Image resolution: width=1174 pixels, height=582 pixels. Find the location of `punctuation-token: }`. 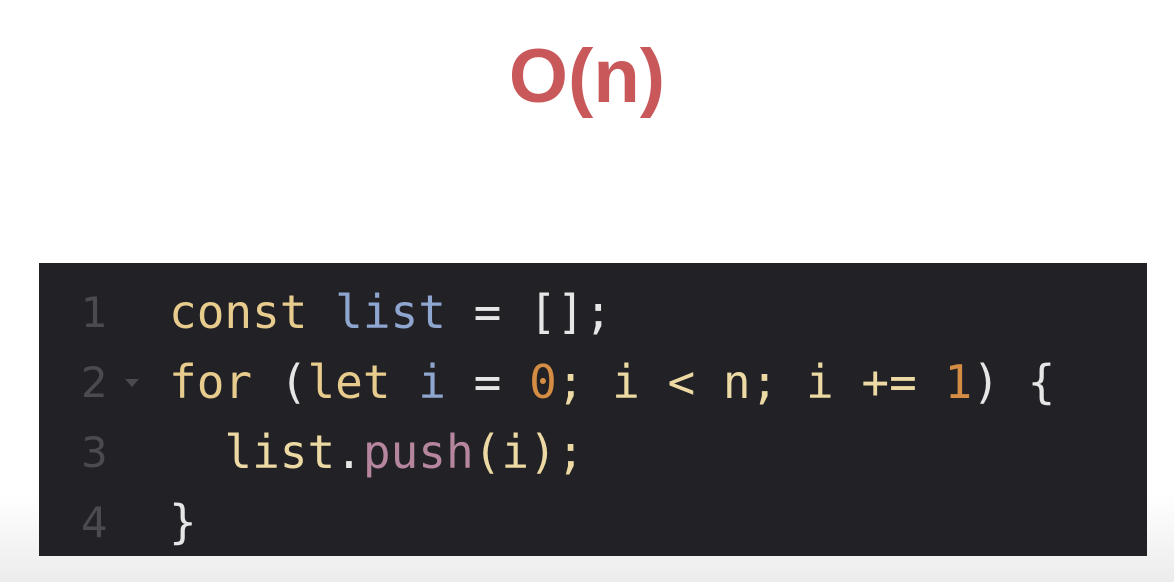

punctuation-token: } is located at coordinates (183, 522).